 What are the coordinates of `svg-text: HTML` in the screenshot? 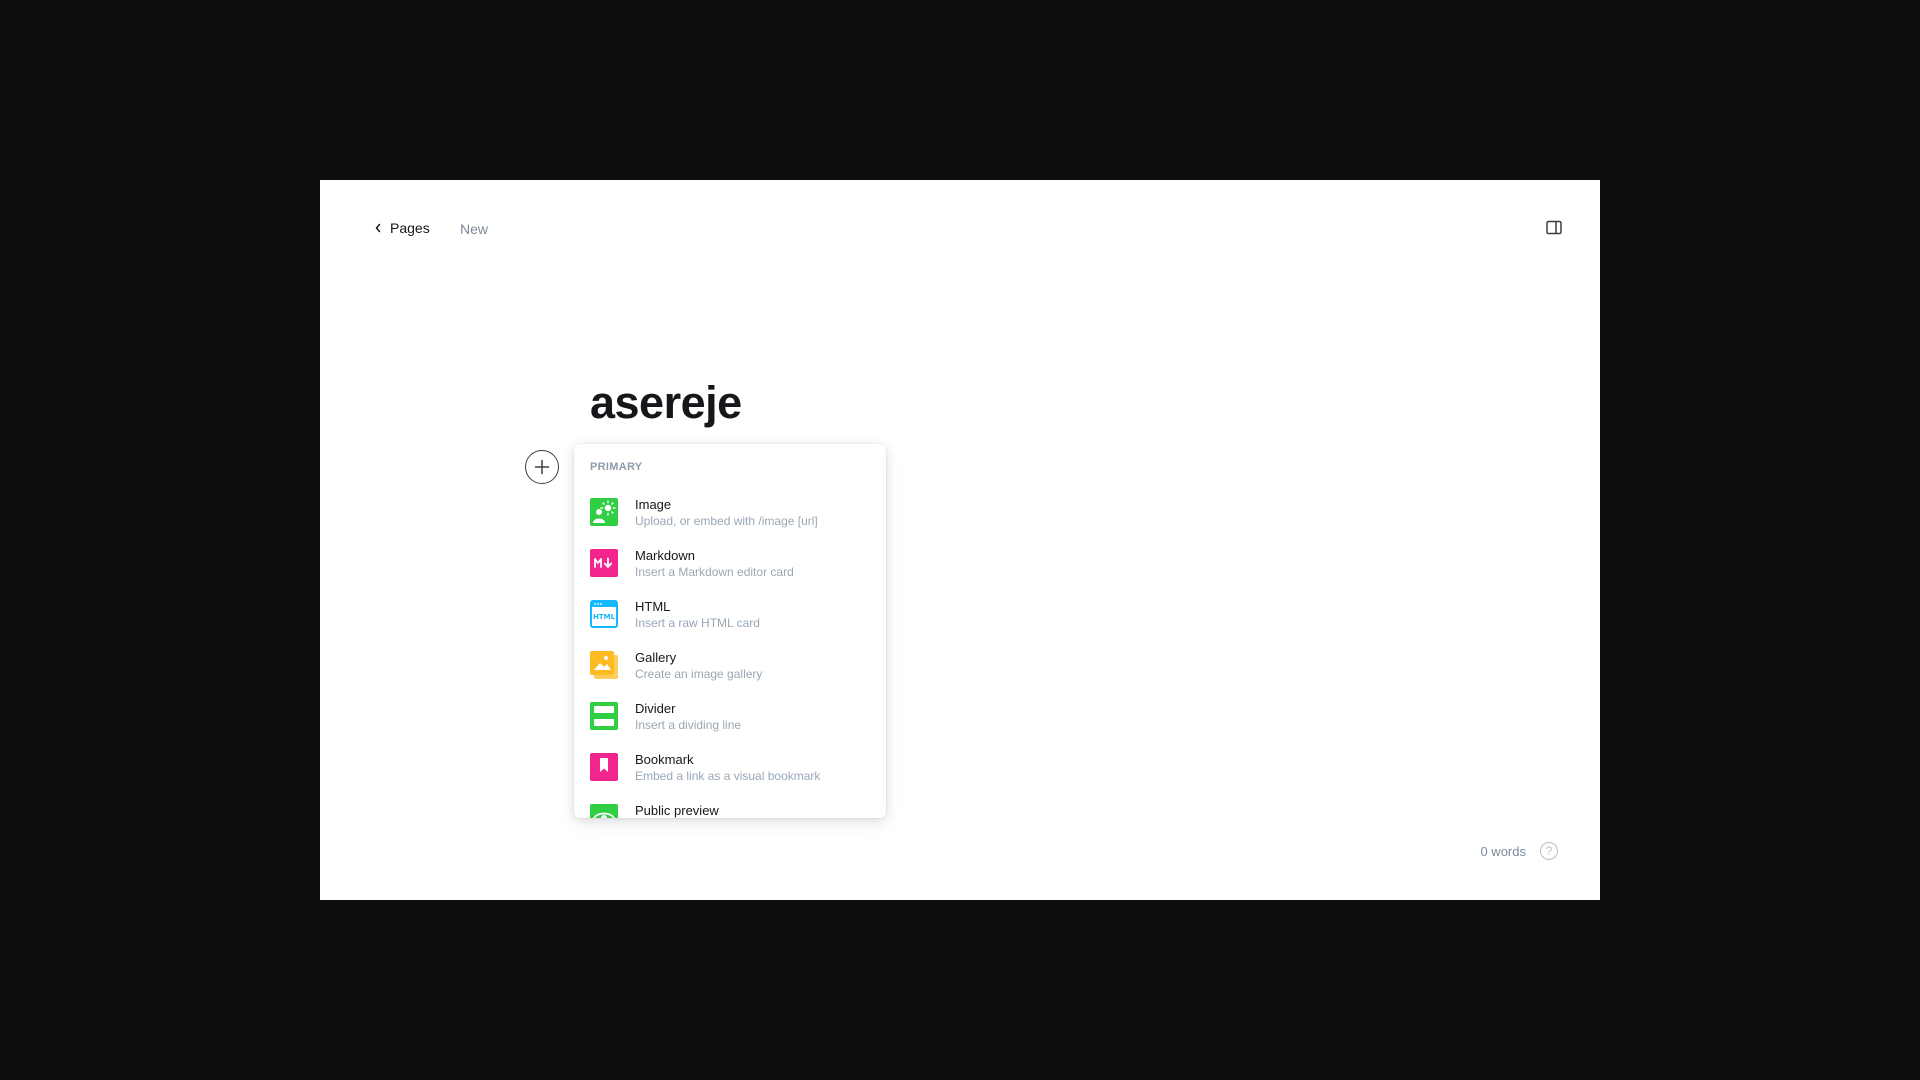 It's located at (604, 617).